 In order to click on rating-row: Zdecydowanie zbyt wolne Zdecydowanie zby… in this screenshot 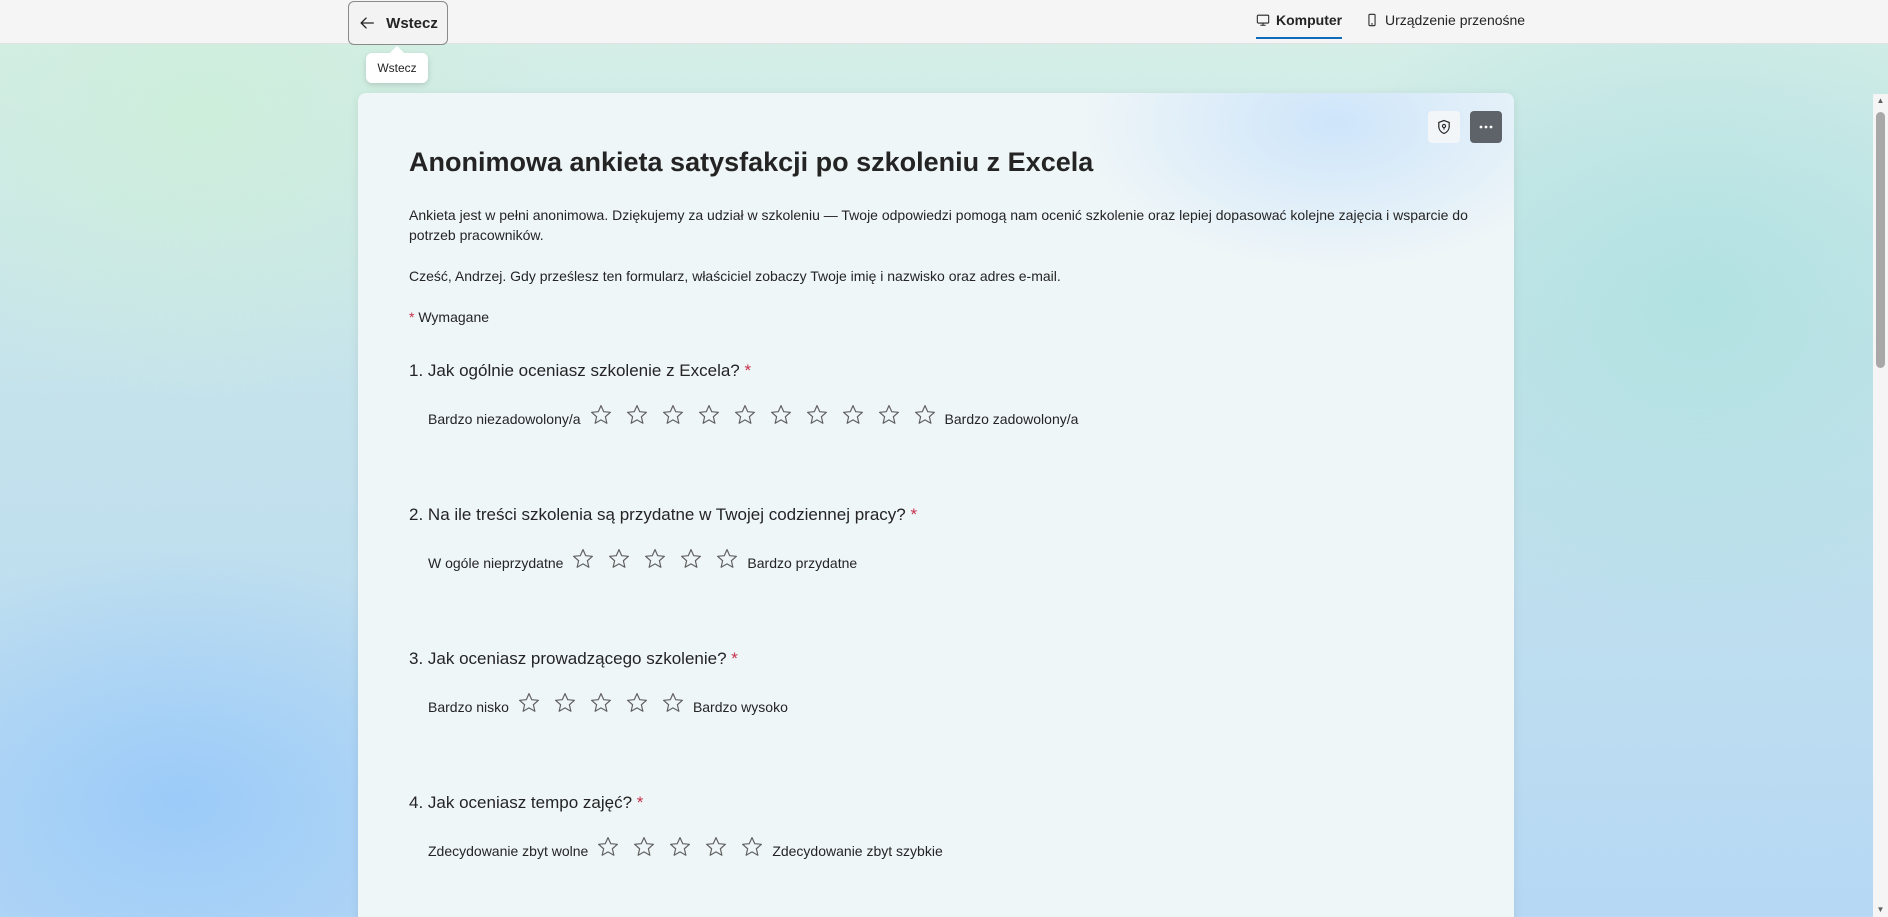, I will do `click(685, 850)`.